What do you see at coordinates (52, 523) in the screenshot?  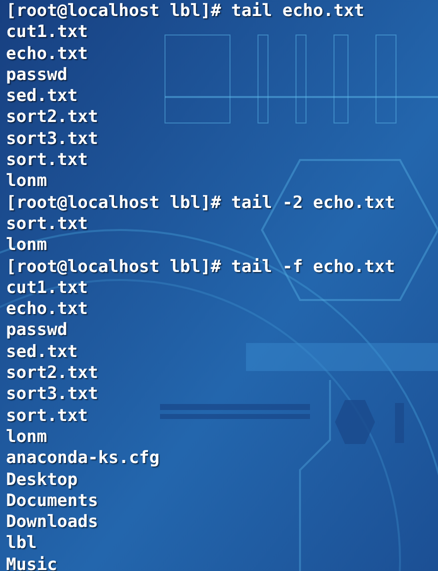 I see `terminal-line: Downloads` at bounding box center [52, 523].